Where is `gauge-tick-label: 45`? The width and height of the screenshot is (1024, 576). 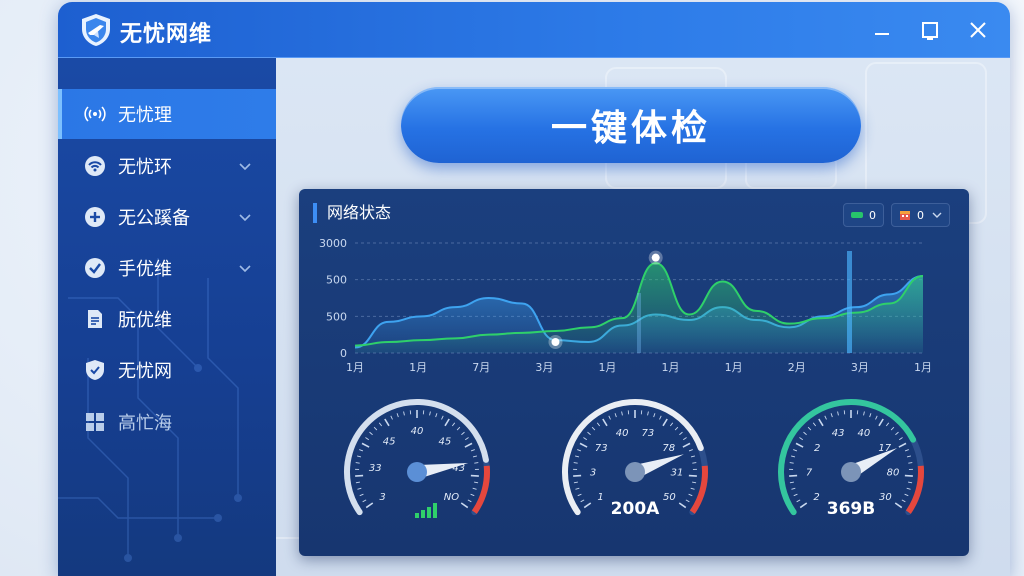
gauge-tick-label: 45 is located at coordinates (445, 442).